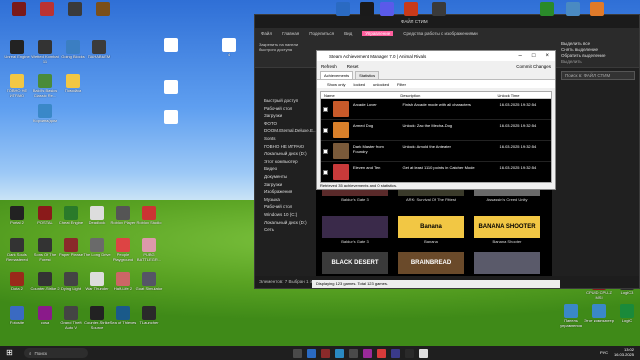 Image resolution: width=640 pixels, height=360 pixels. Describe the element at coordinates (598, 75) in the screenshot. I see `explorer-search-input: Поиск в: ФАЙЛ СТИМ` at that location.